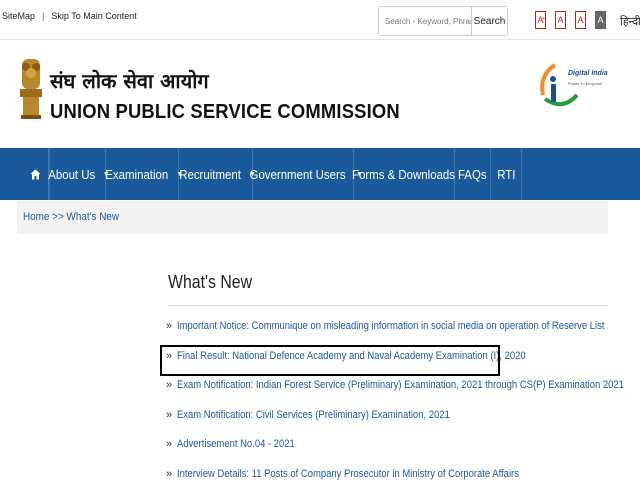  Describe the element at coordinates (297, 174) in the screenshot. I see `nav-government-users-label: Government Users` at that location.